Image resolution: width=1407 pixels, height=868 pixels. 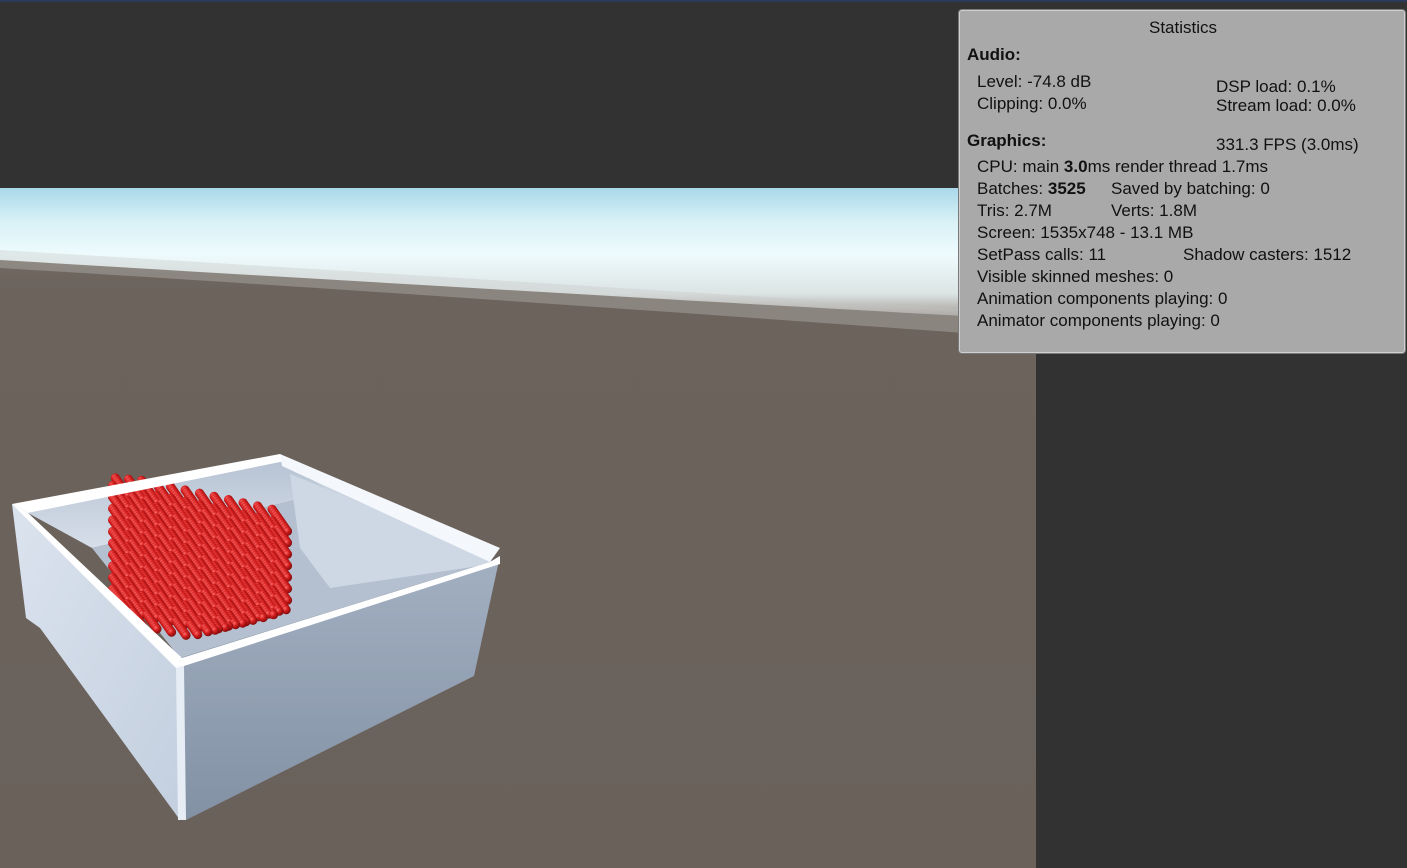 What do you see at coordinates (1276, 86) in the screenshot?
I see `audio-dsp-load: DSP load: 0.1%` at bounding box center [1276, 86].